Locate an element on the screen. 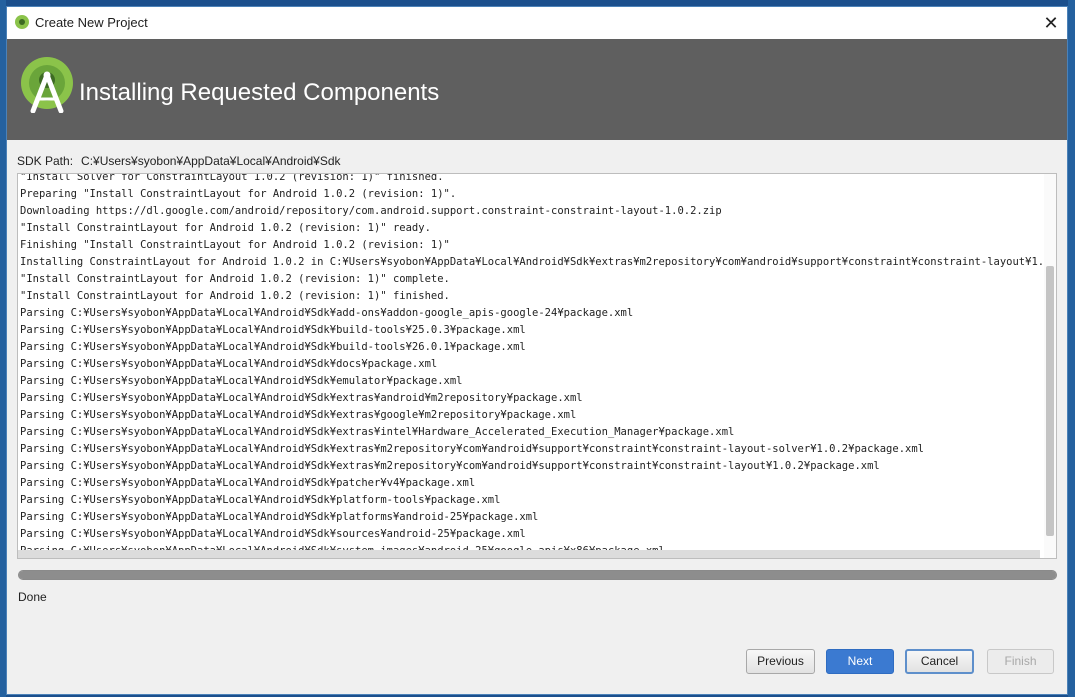  sdk-path-label: SDK Path: is located at coordinates (45, 161).